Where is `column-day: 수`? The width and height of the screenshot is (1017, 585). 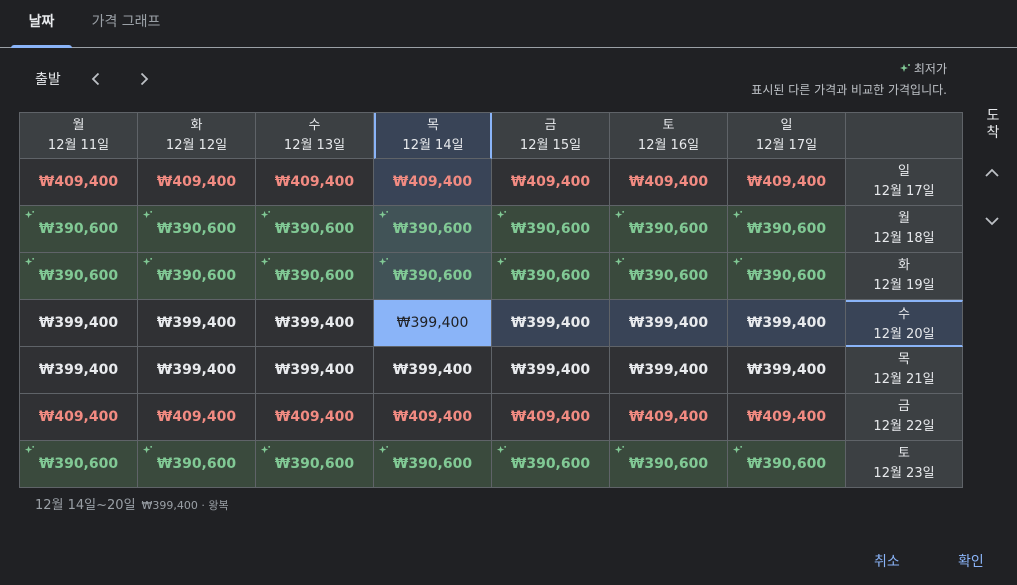
column-day: 수 is located at coordinates (314, 125).